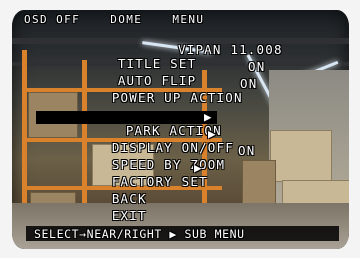 The image size is (360, 258). Describe the element at coordinates (94, 192) in the screenshot. I see `menu-item-back: BACK` at that location.